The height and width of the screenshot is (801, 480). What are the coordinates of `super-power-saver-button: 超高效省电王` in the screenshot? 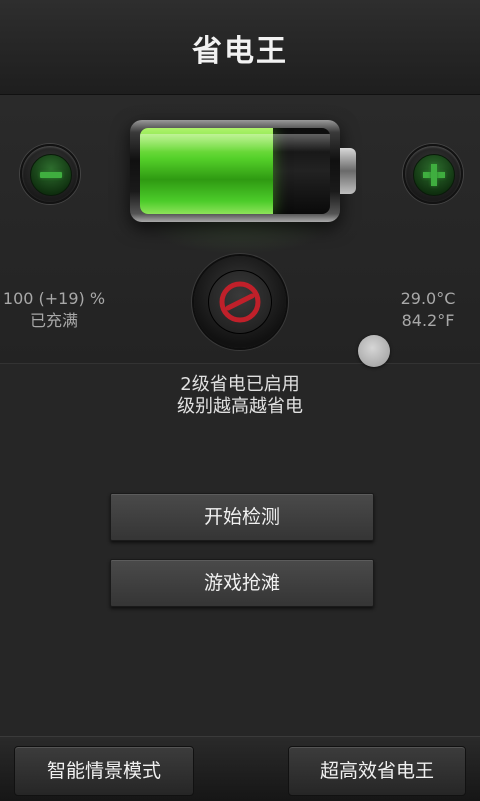 It's located at (377, 771).